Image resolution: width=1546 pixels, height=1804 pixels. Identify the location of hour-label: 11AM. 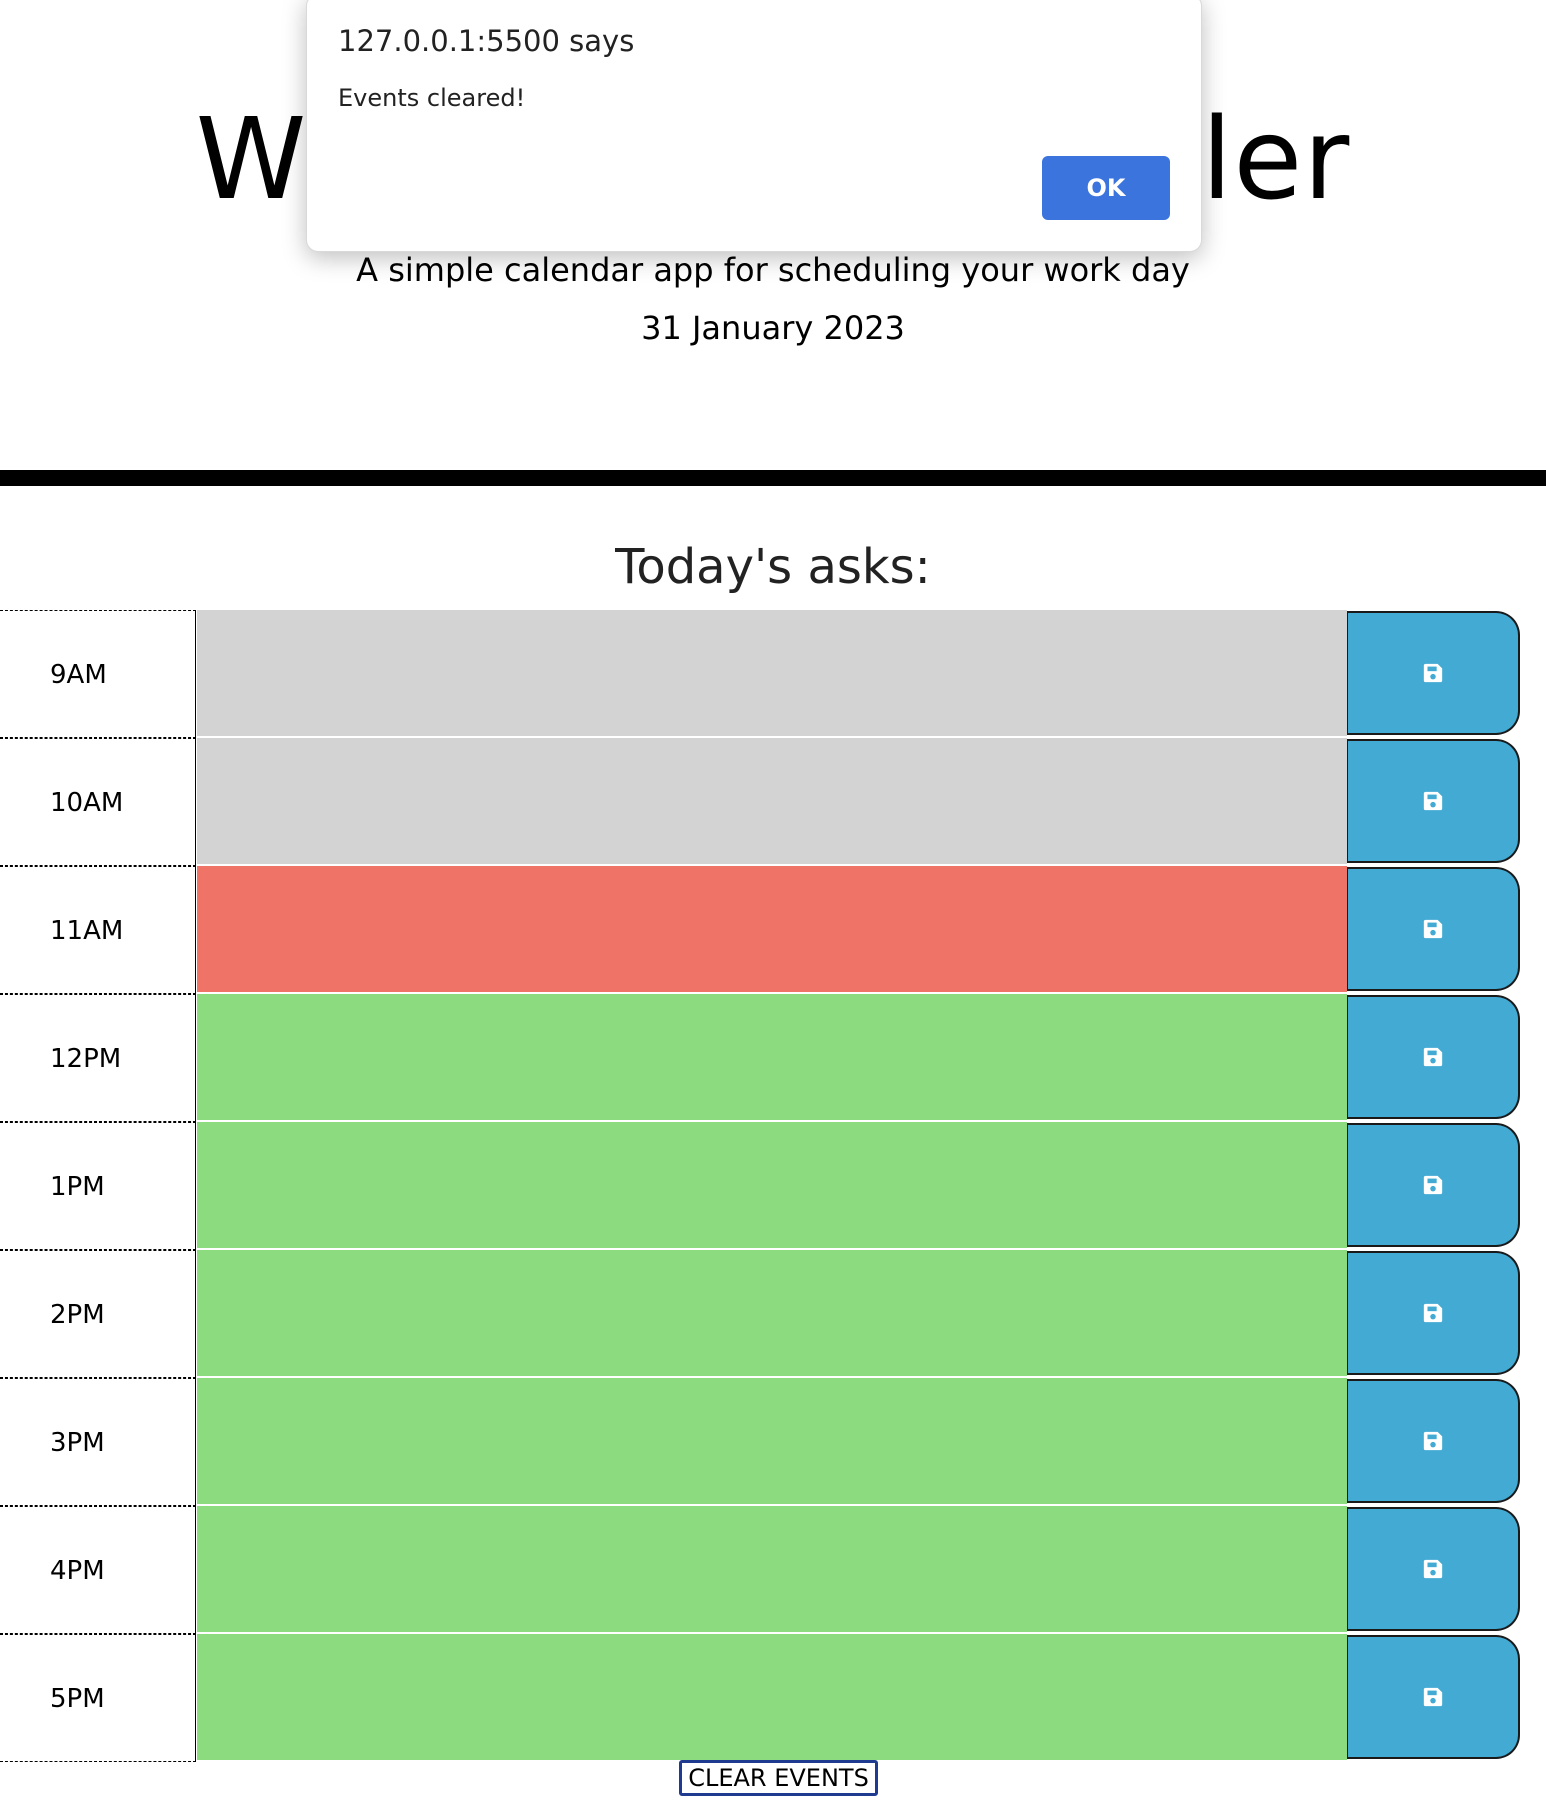
(98, 930).